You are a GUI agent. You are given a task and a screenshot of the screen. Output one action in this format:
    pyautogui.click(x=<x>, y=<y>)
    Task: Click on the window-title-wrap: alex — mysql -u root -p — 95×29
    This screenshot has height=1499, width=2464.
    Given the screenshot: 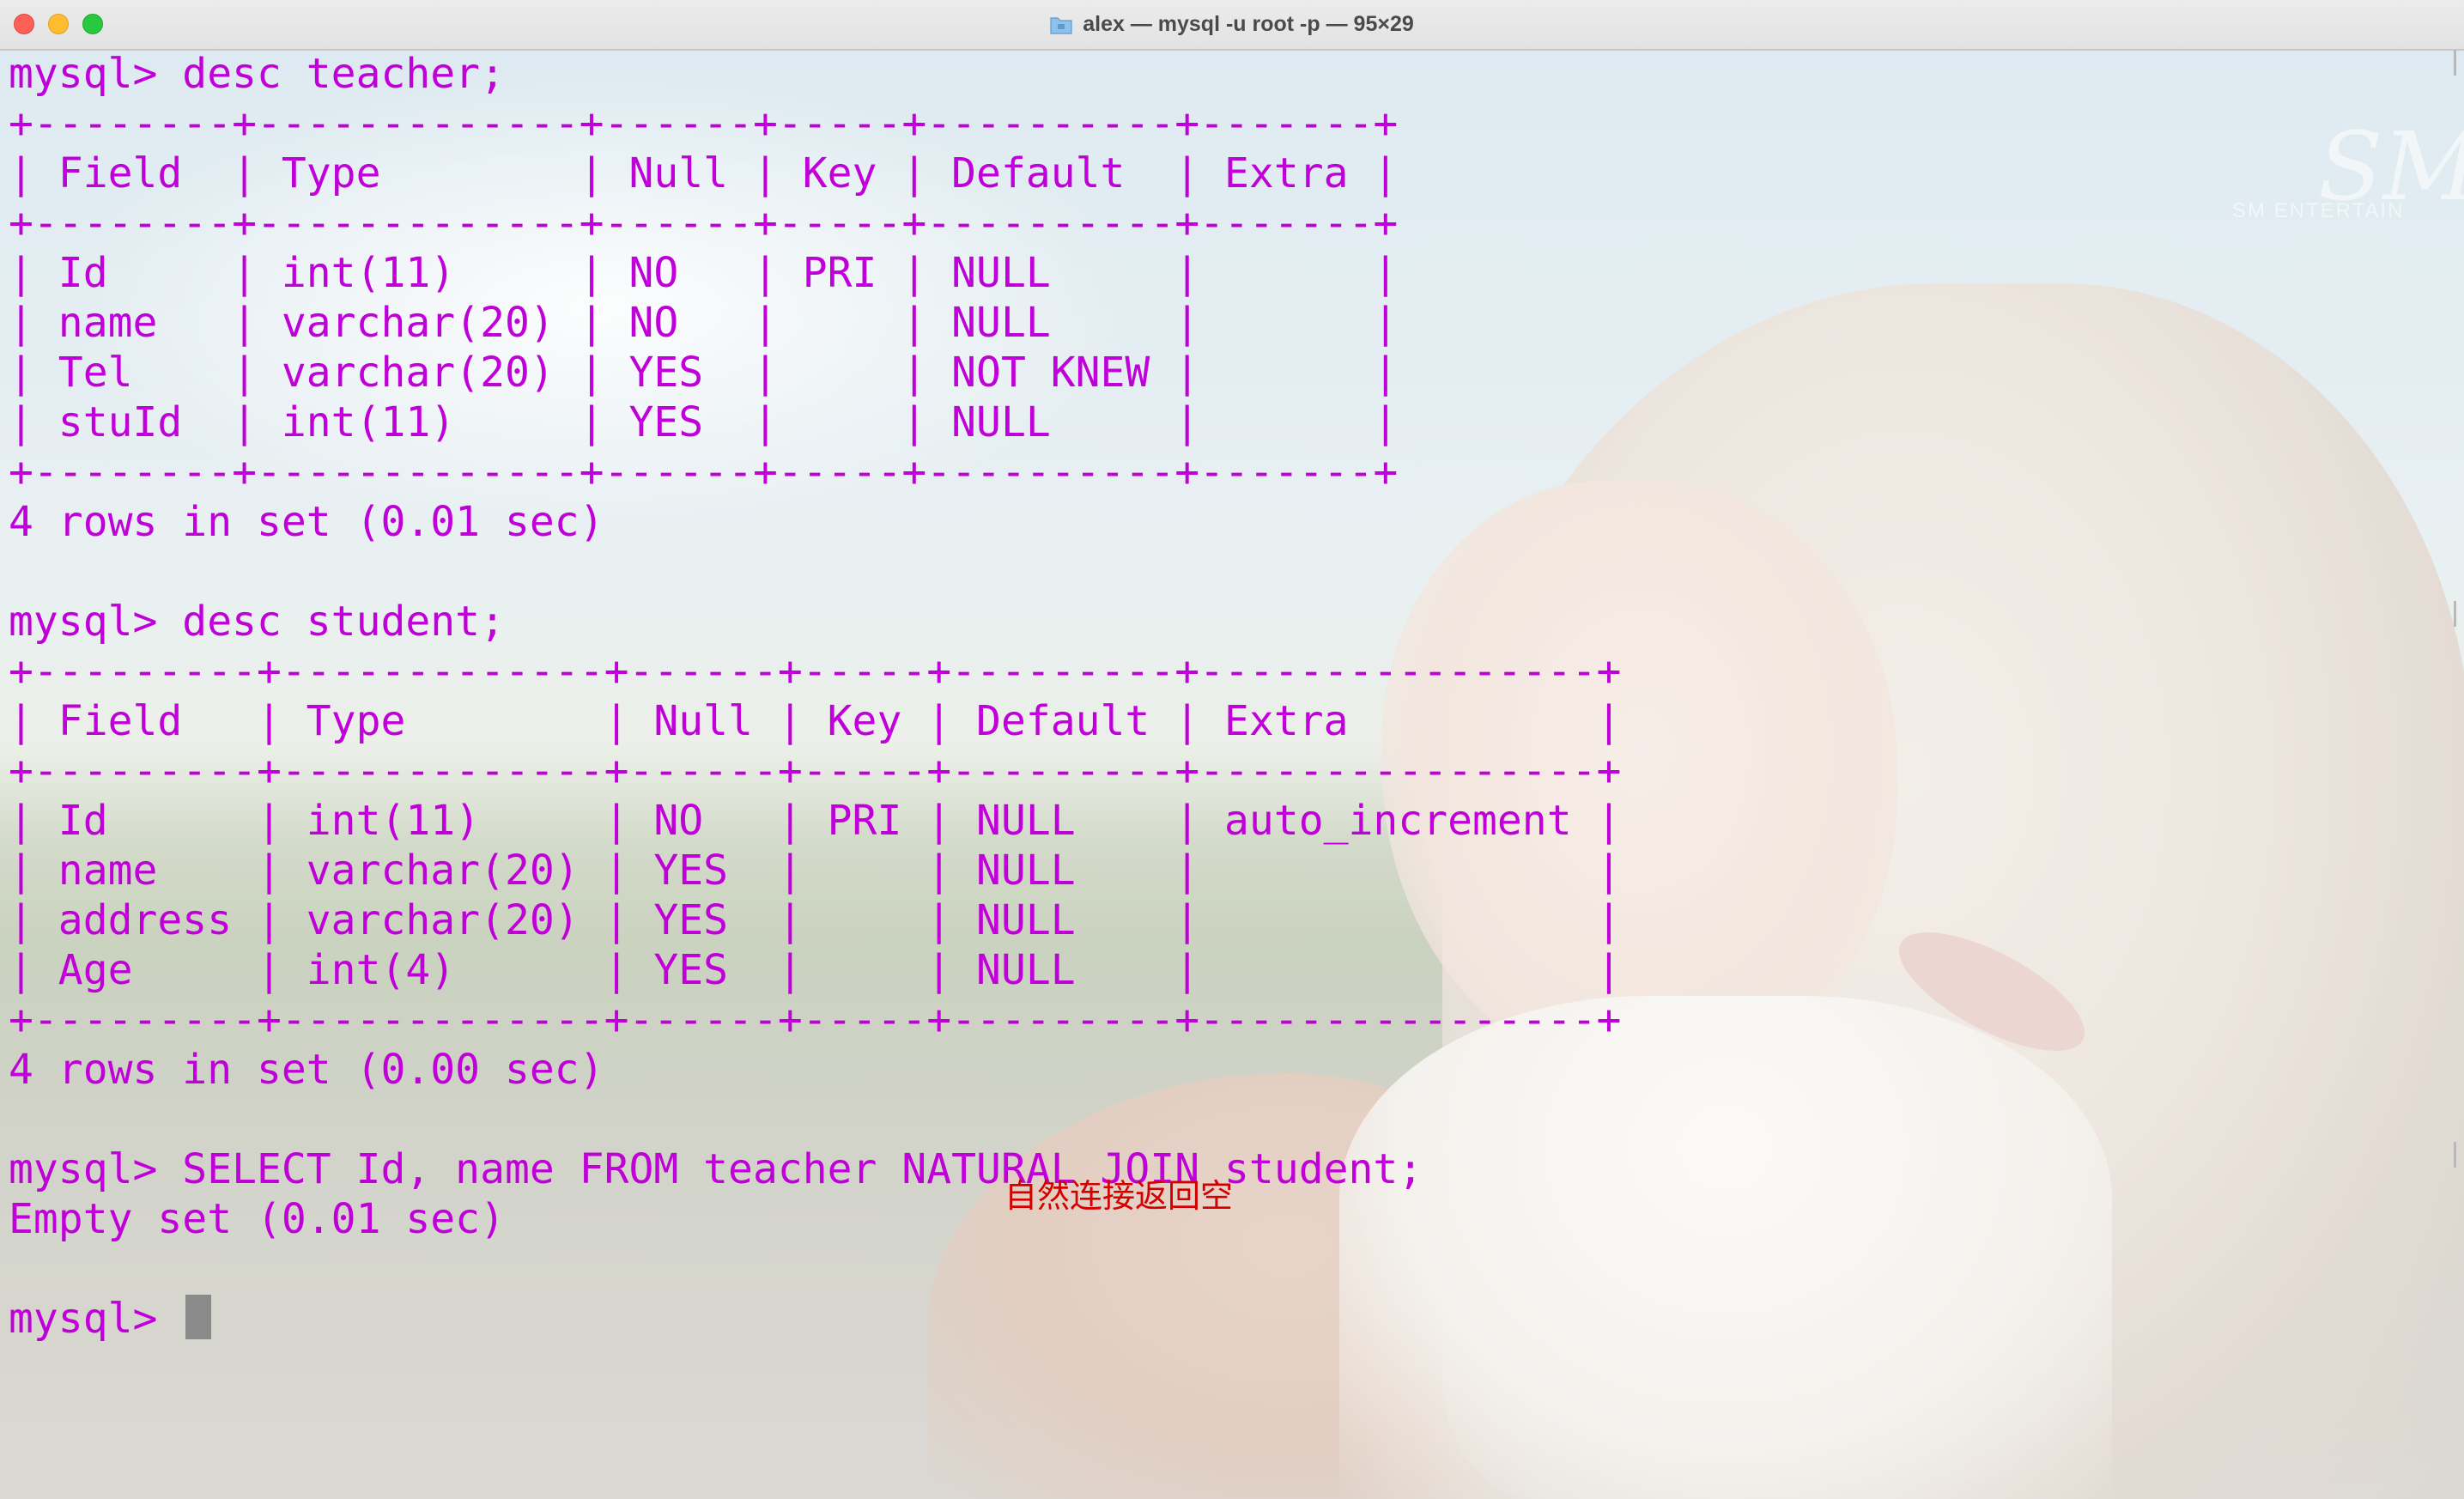 What is the action you would take?
    pyautogui.click(x=1232, y=24)
    